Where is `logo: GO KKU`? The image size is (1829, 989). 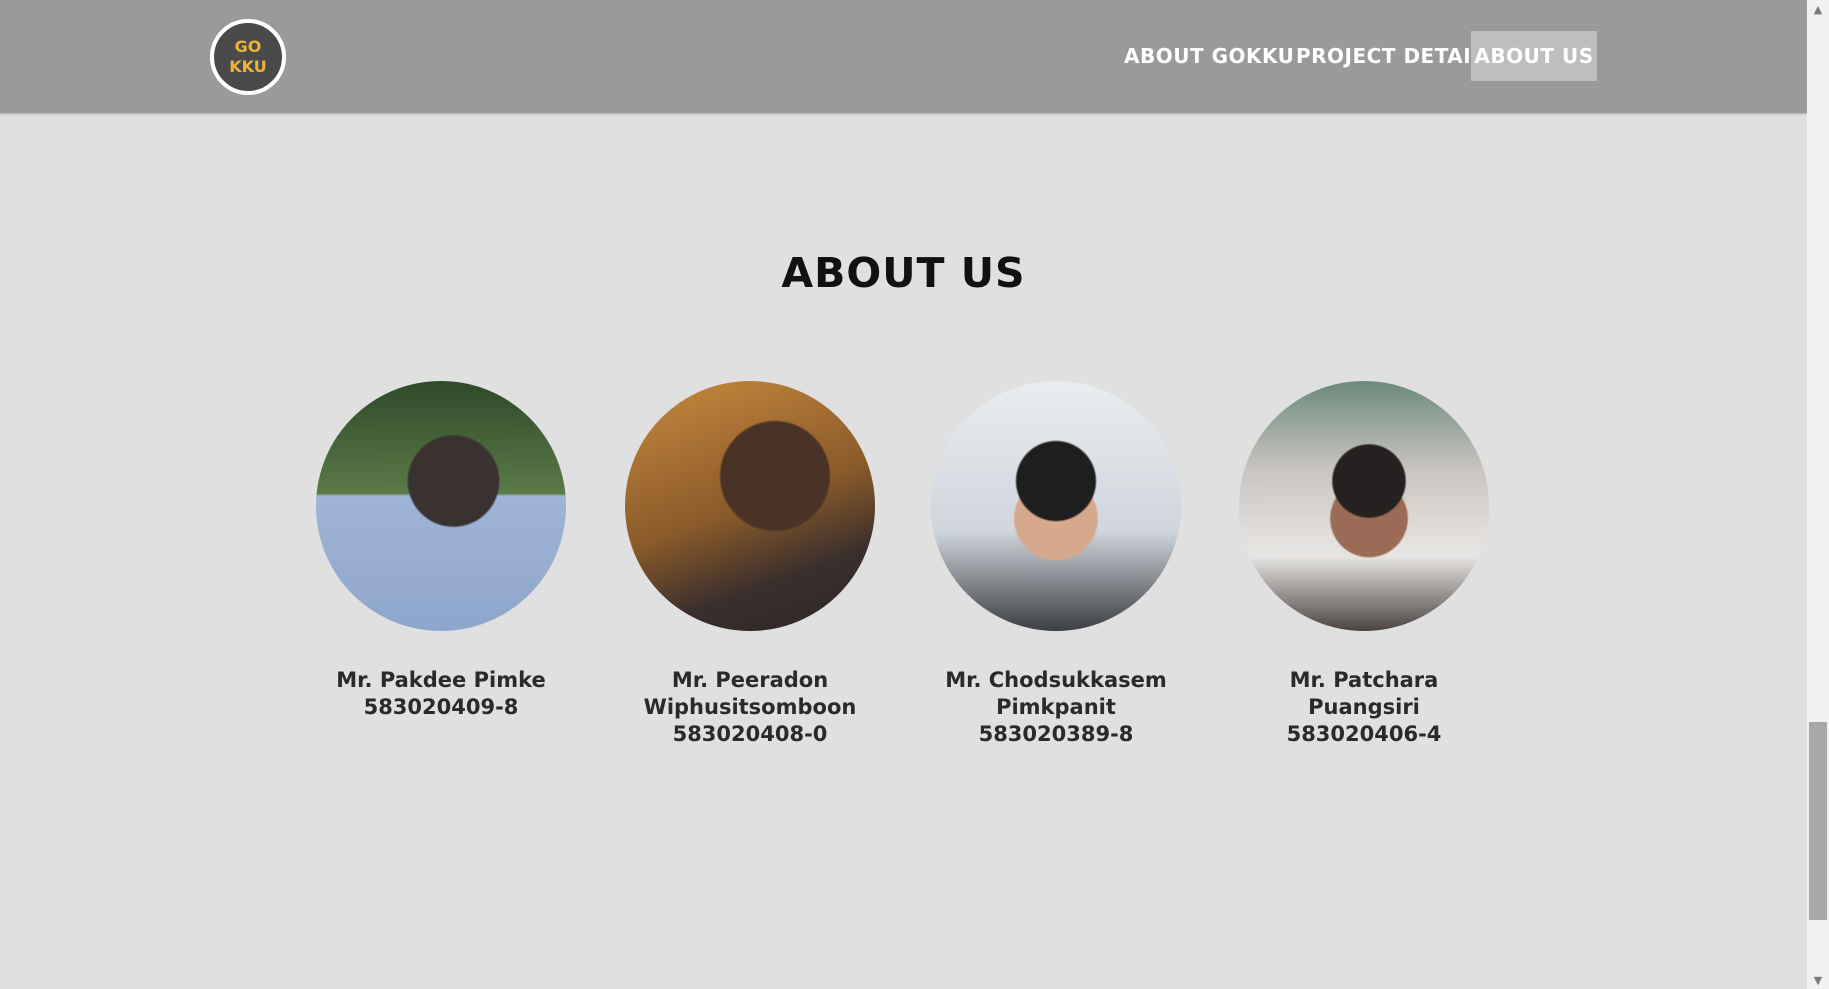 logo: GO KKU is located at coordinates (248, 57).